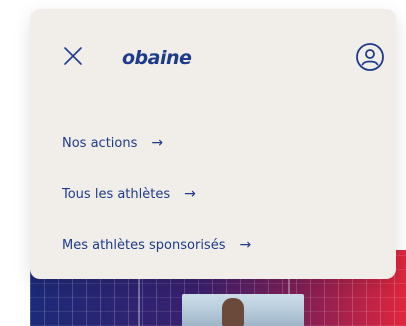 This screenshot has width=406, height=326. I want to click on menu-item-nos-actions: Nos actions →, so click(156, 143).